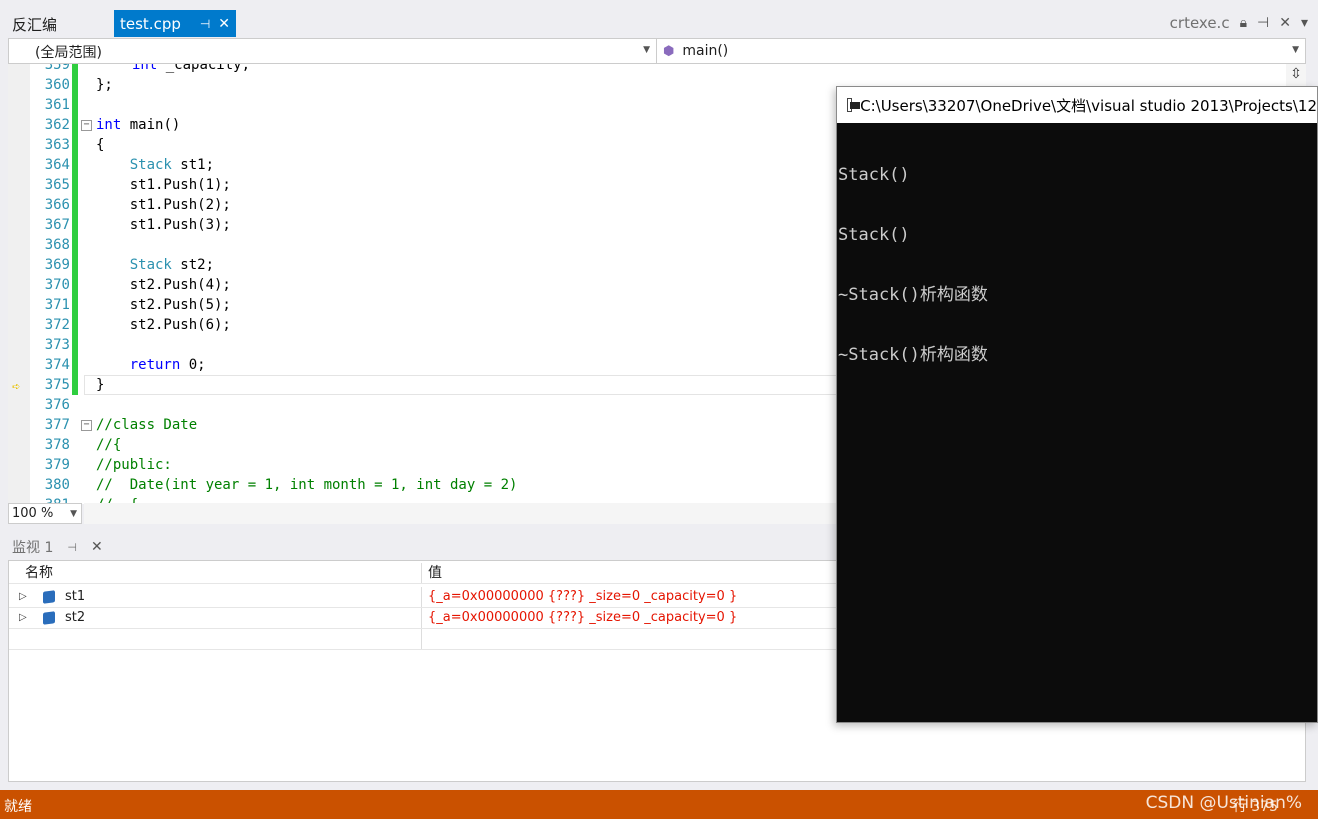  I want to click on tab-overflow-area: crtexe.c 🔒︎ ⊣ ✕ ▾, so click(1239, 23).